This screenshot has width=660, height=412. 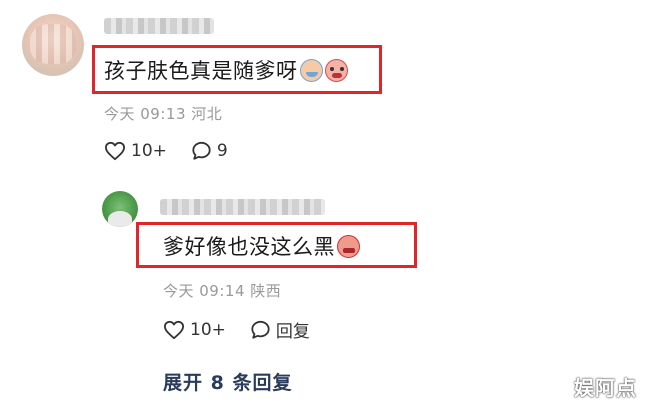 What do you see at coordinates (249, 247) in the screenshot?
I see `reply-text: 爹好像也没这么黑` at bounding box center [249, 247].